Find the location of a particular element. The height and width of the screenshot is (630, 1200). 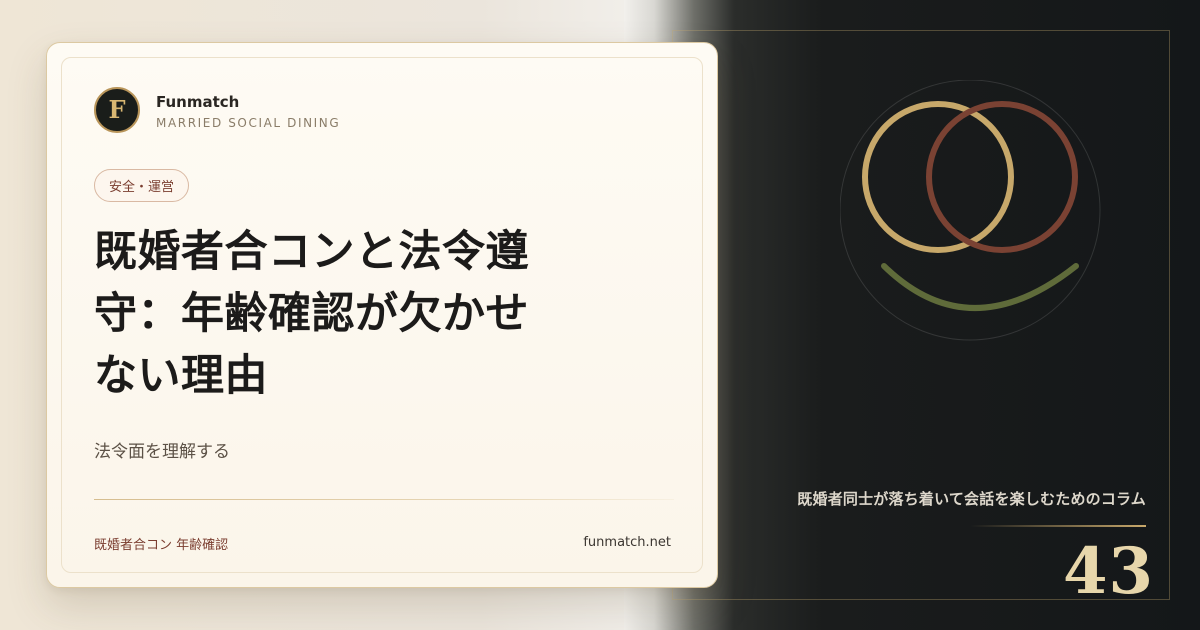

brand-name: Funmatch is located at coordinates (198, 102).